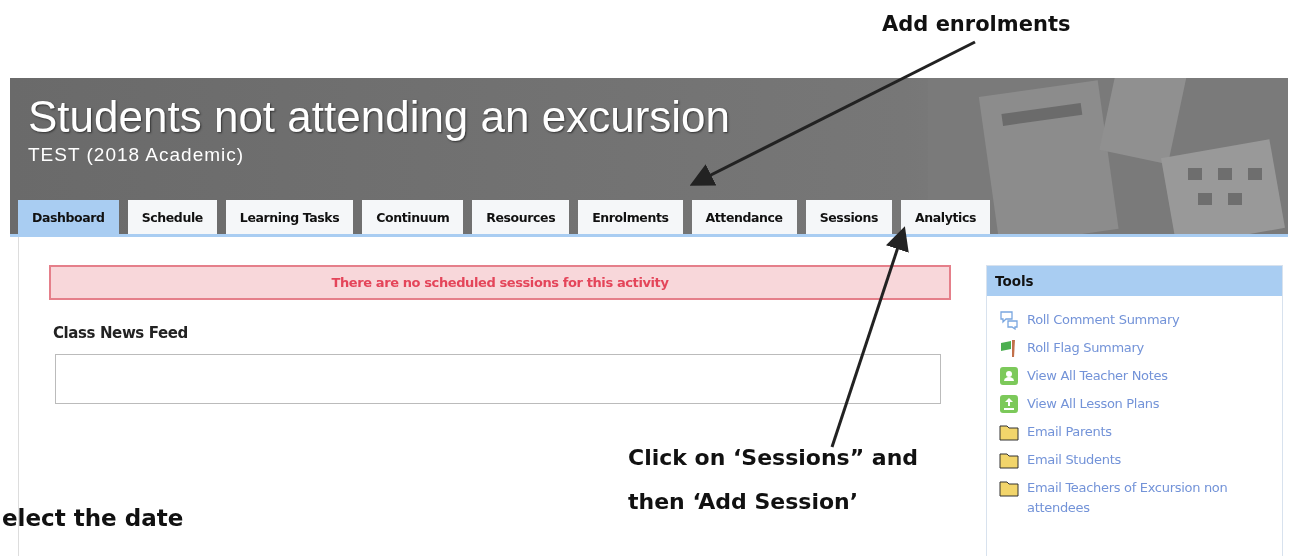 This screenshot has height=556, width=1290. I want to click on person-note-icon, so click(1009, 376).